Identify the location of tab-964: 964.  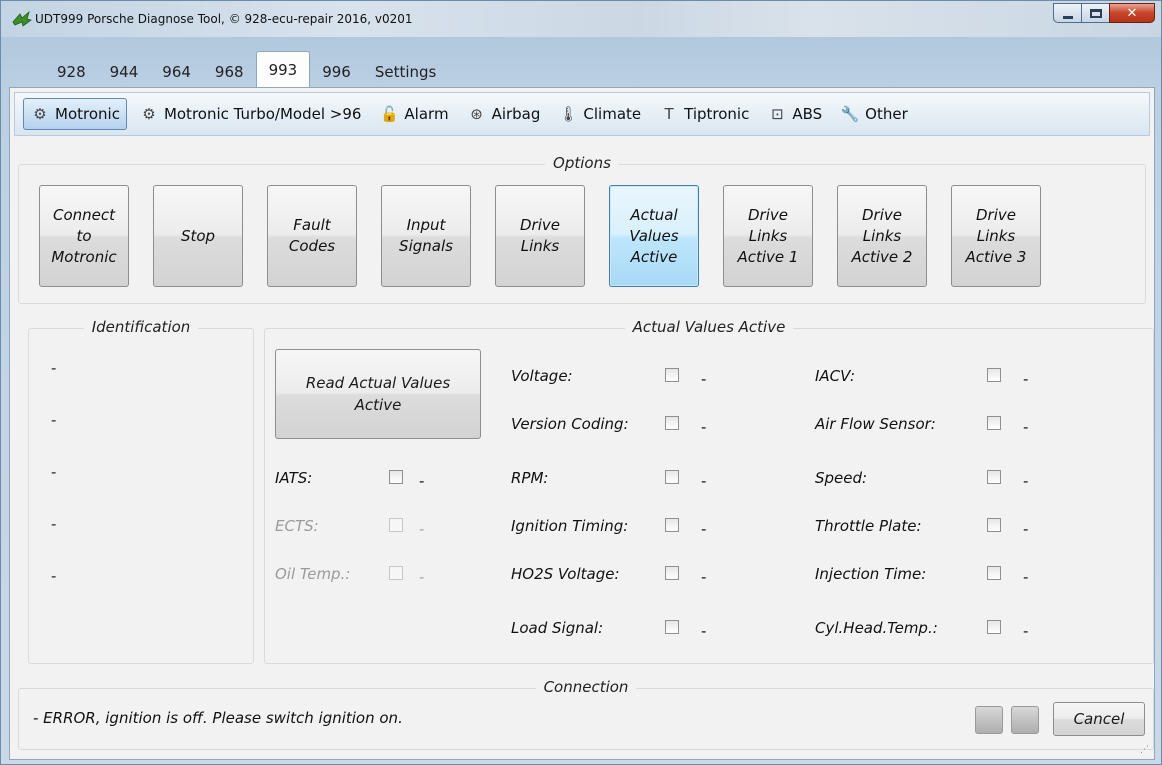
(176, 72).